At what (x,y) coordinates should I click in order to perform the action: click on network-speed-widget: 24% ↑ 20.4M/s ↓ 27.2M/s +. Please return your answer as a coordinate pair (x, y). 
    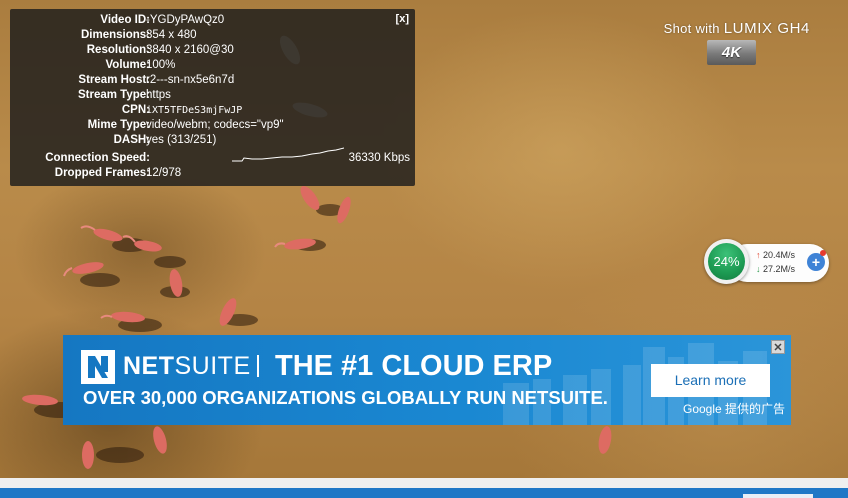
    Looking at the image, I should click on (766, 261).